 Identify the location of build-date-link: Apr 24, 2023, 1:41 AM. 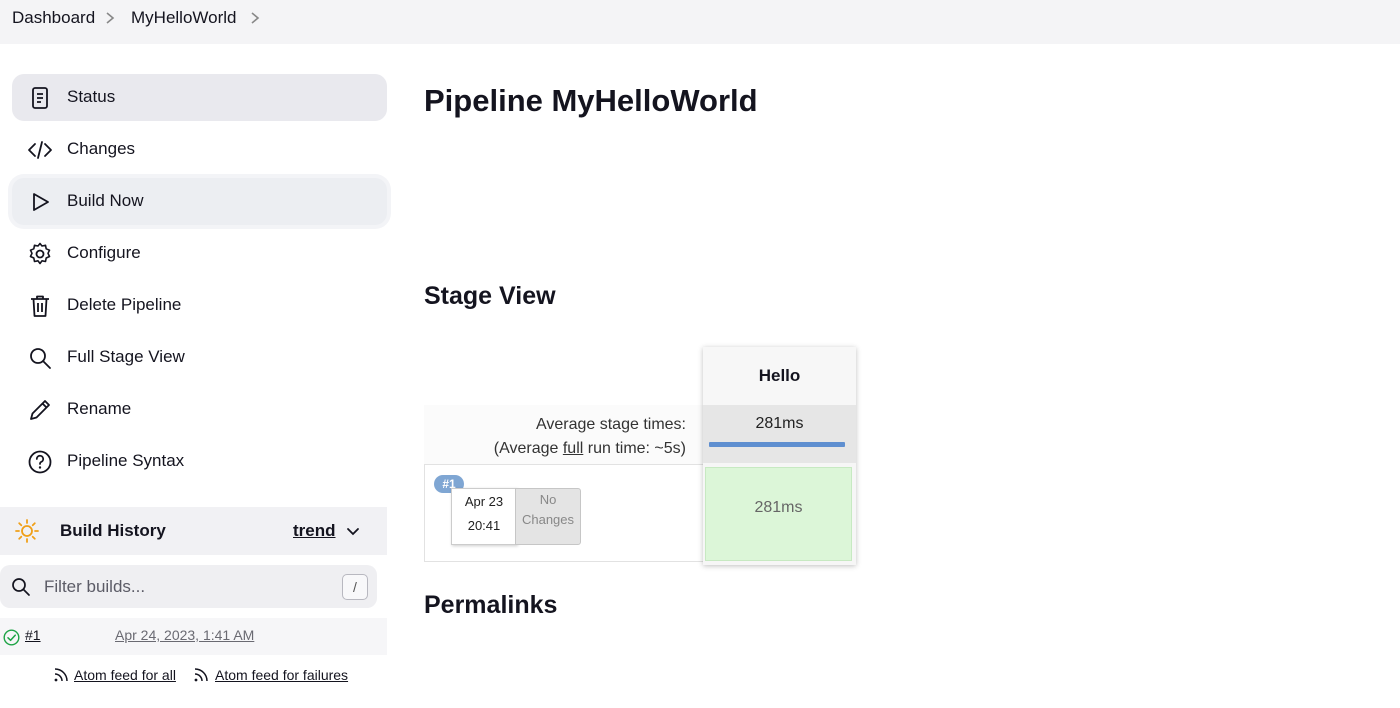
(184, 635).